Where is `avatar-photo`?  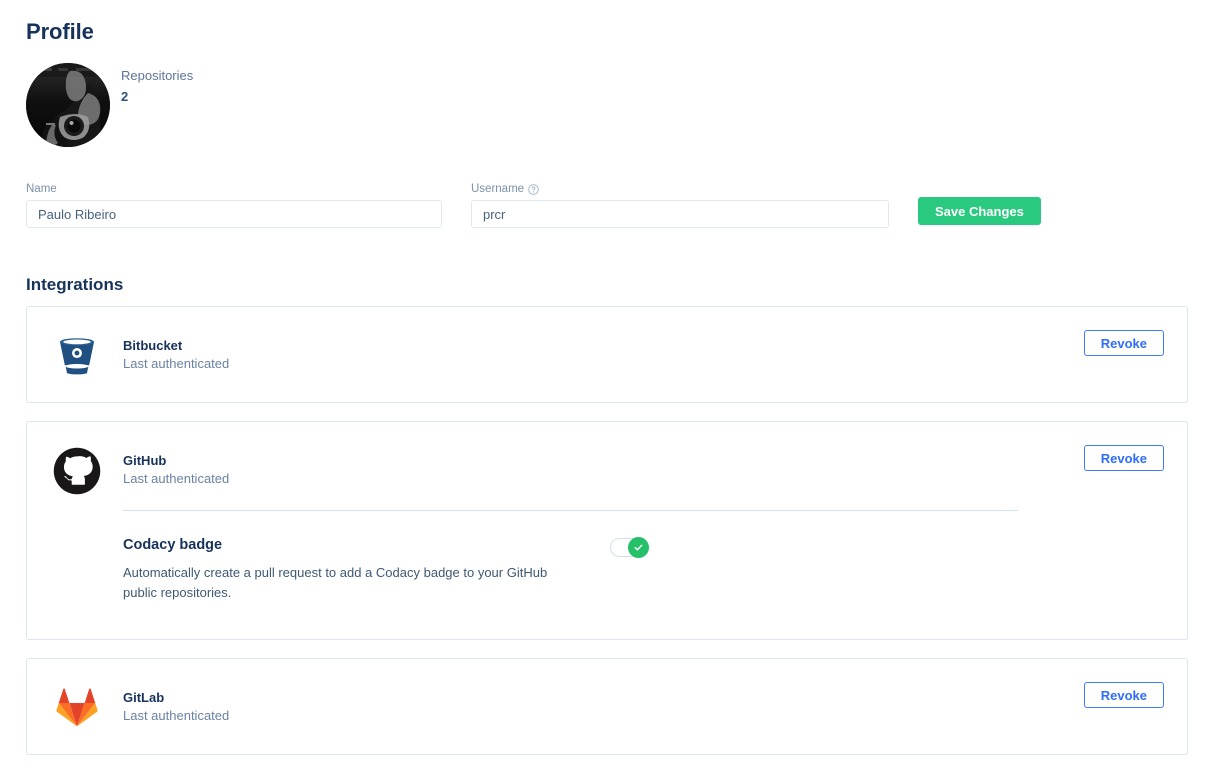
avatar-photo is located at coordinates (68, 105).